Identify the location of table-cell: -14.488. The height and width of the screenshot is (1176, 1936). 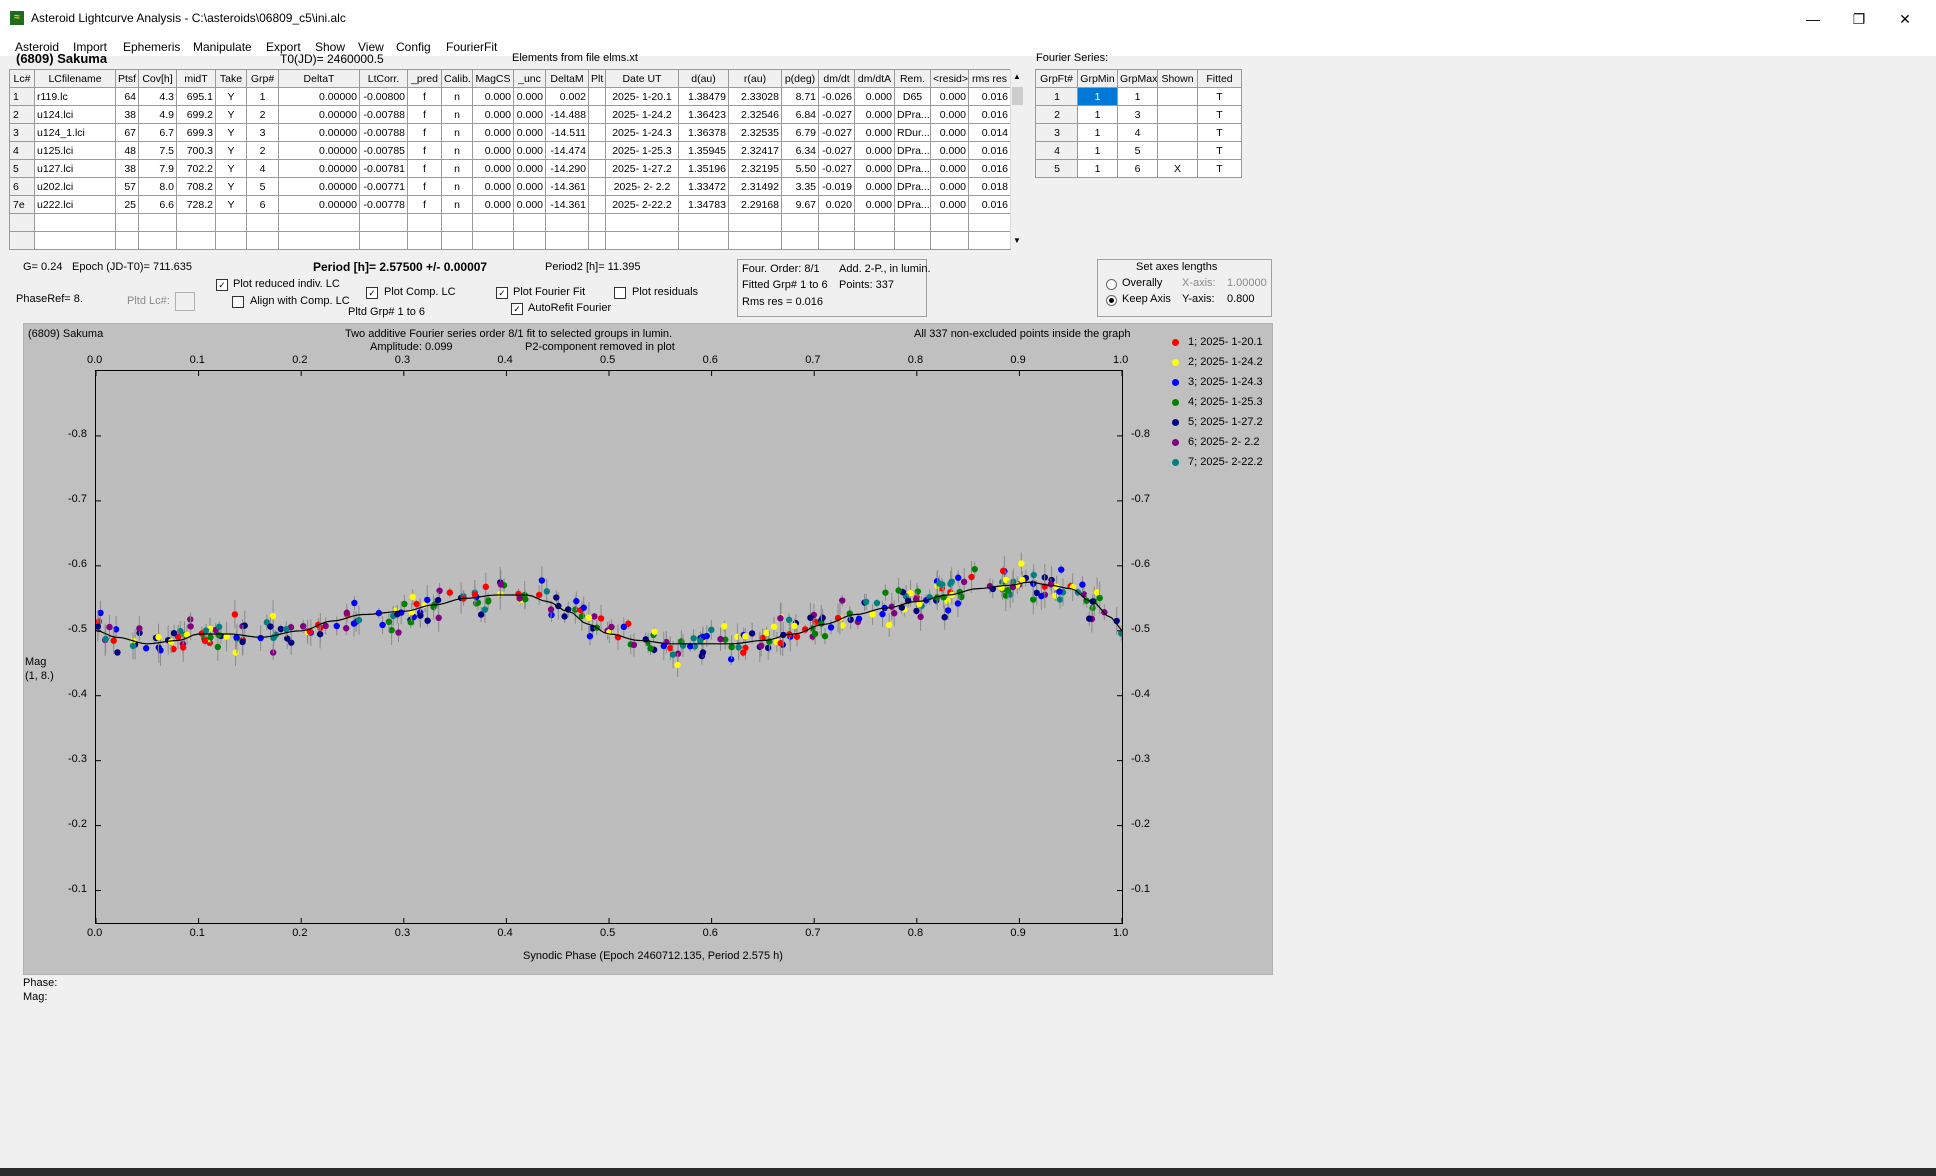
(567, 114).